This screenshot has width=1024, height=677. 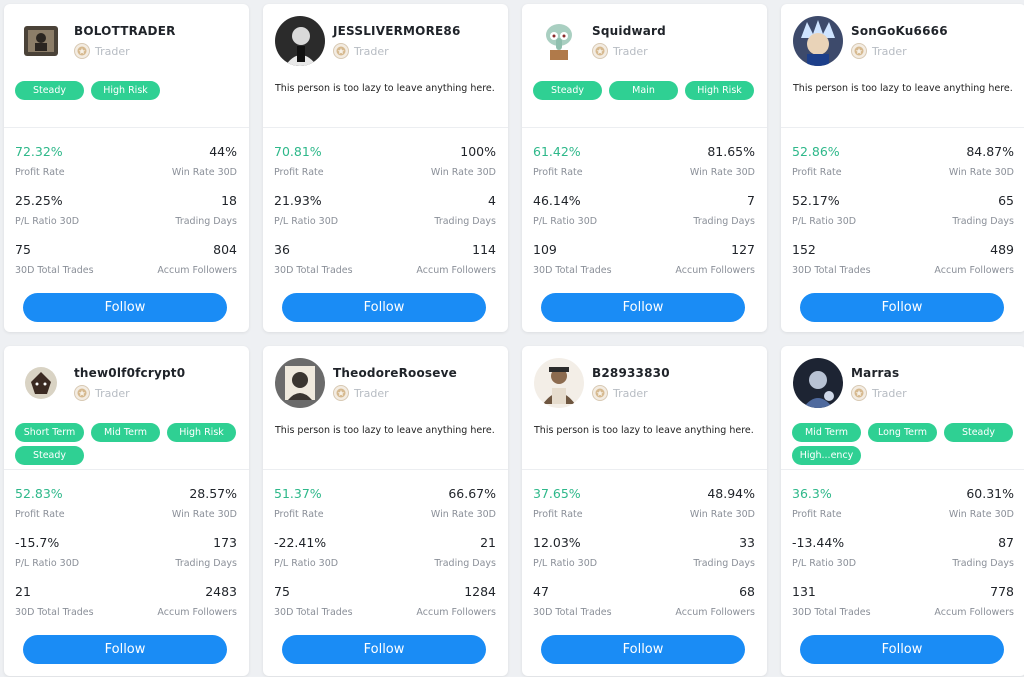 I want to click on stats-row-rates: 37.65% 48.94% Profit Rate Win Rate 30D, so click(x=644, y=510).